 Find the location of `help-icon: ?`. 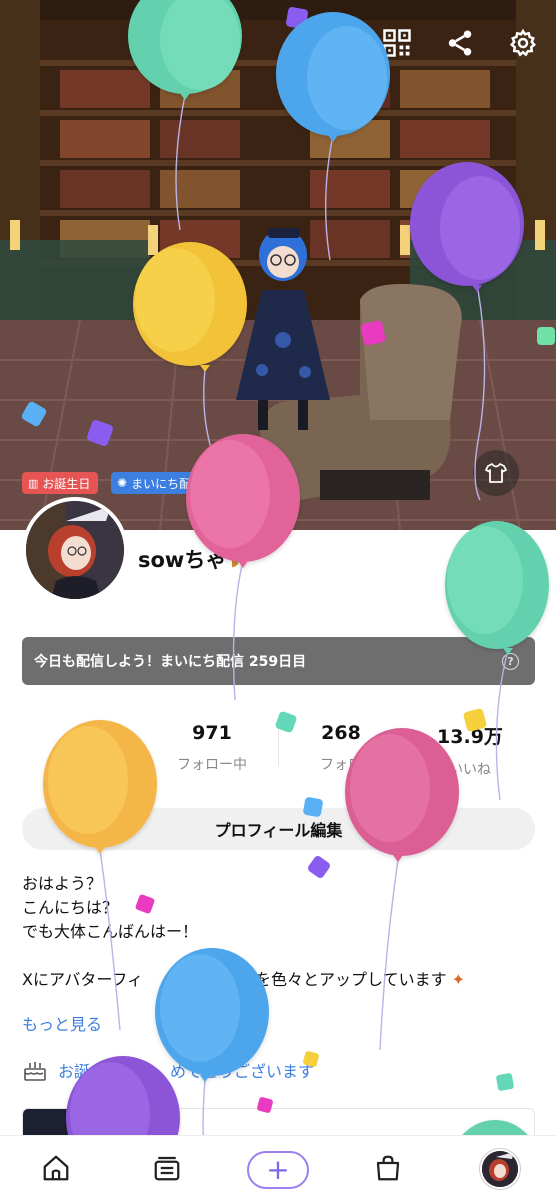

help-icon: ? is located at coordinates (510, 661).